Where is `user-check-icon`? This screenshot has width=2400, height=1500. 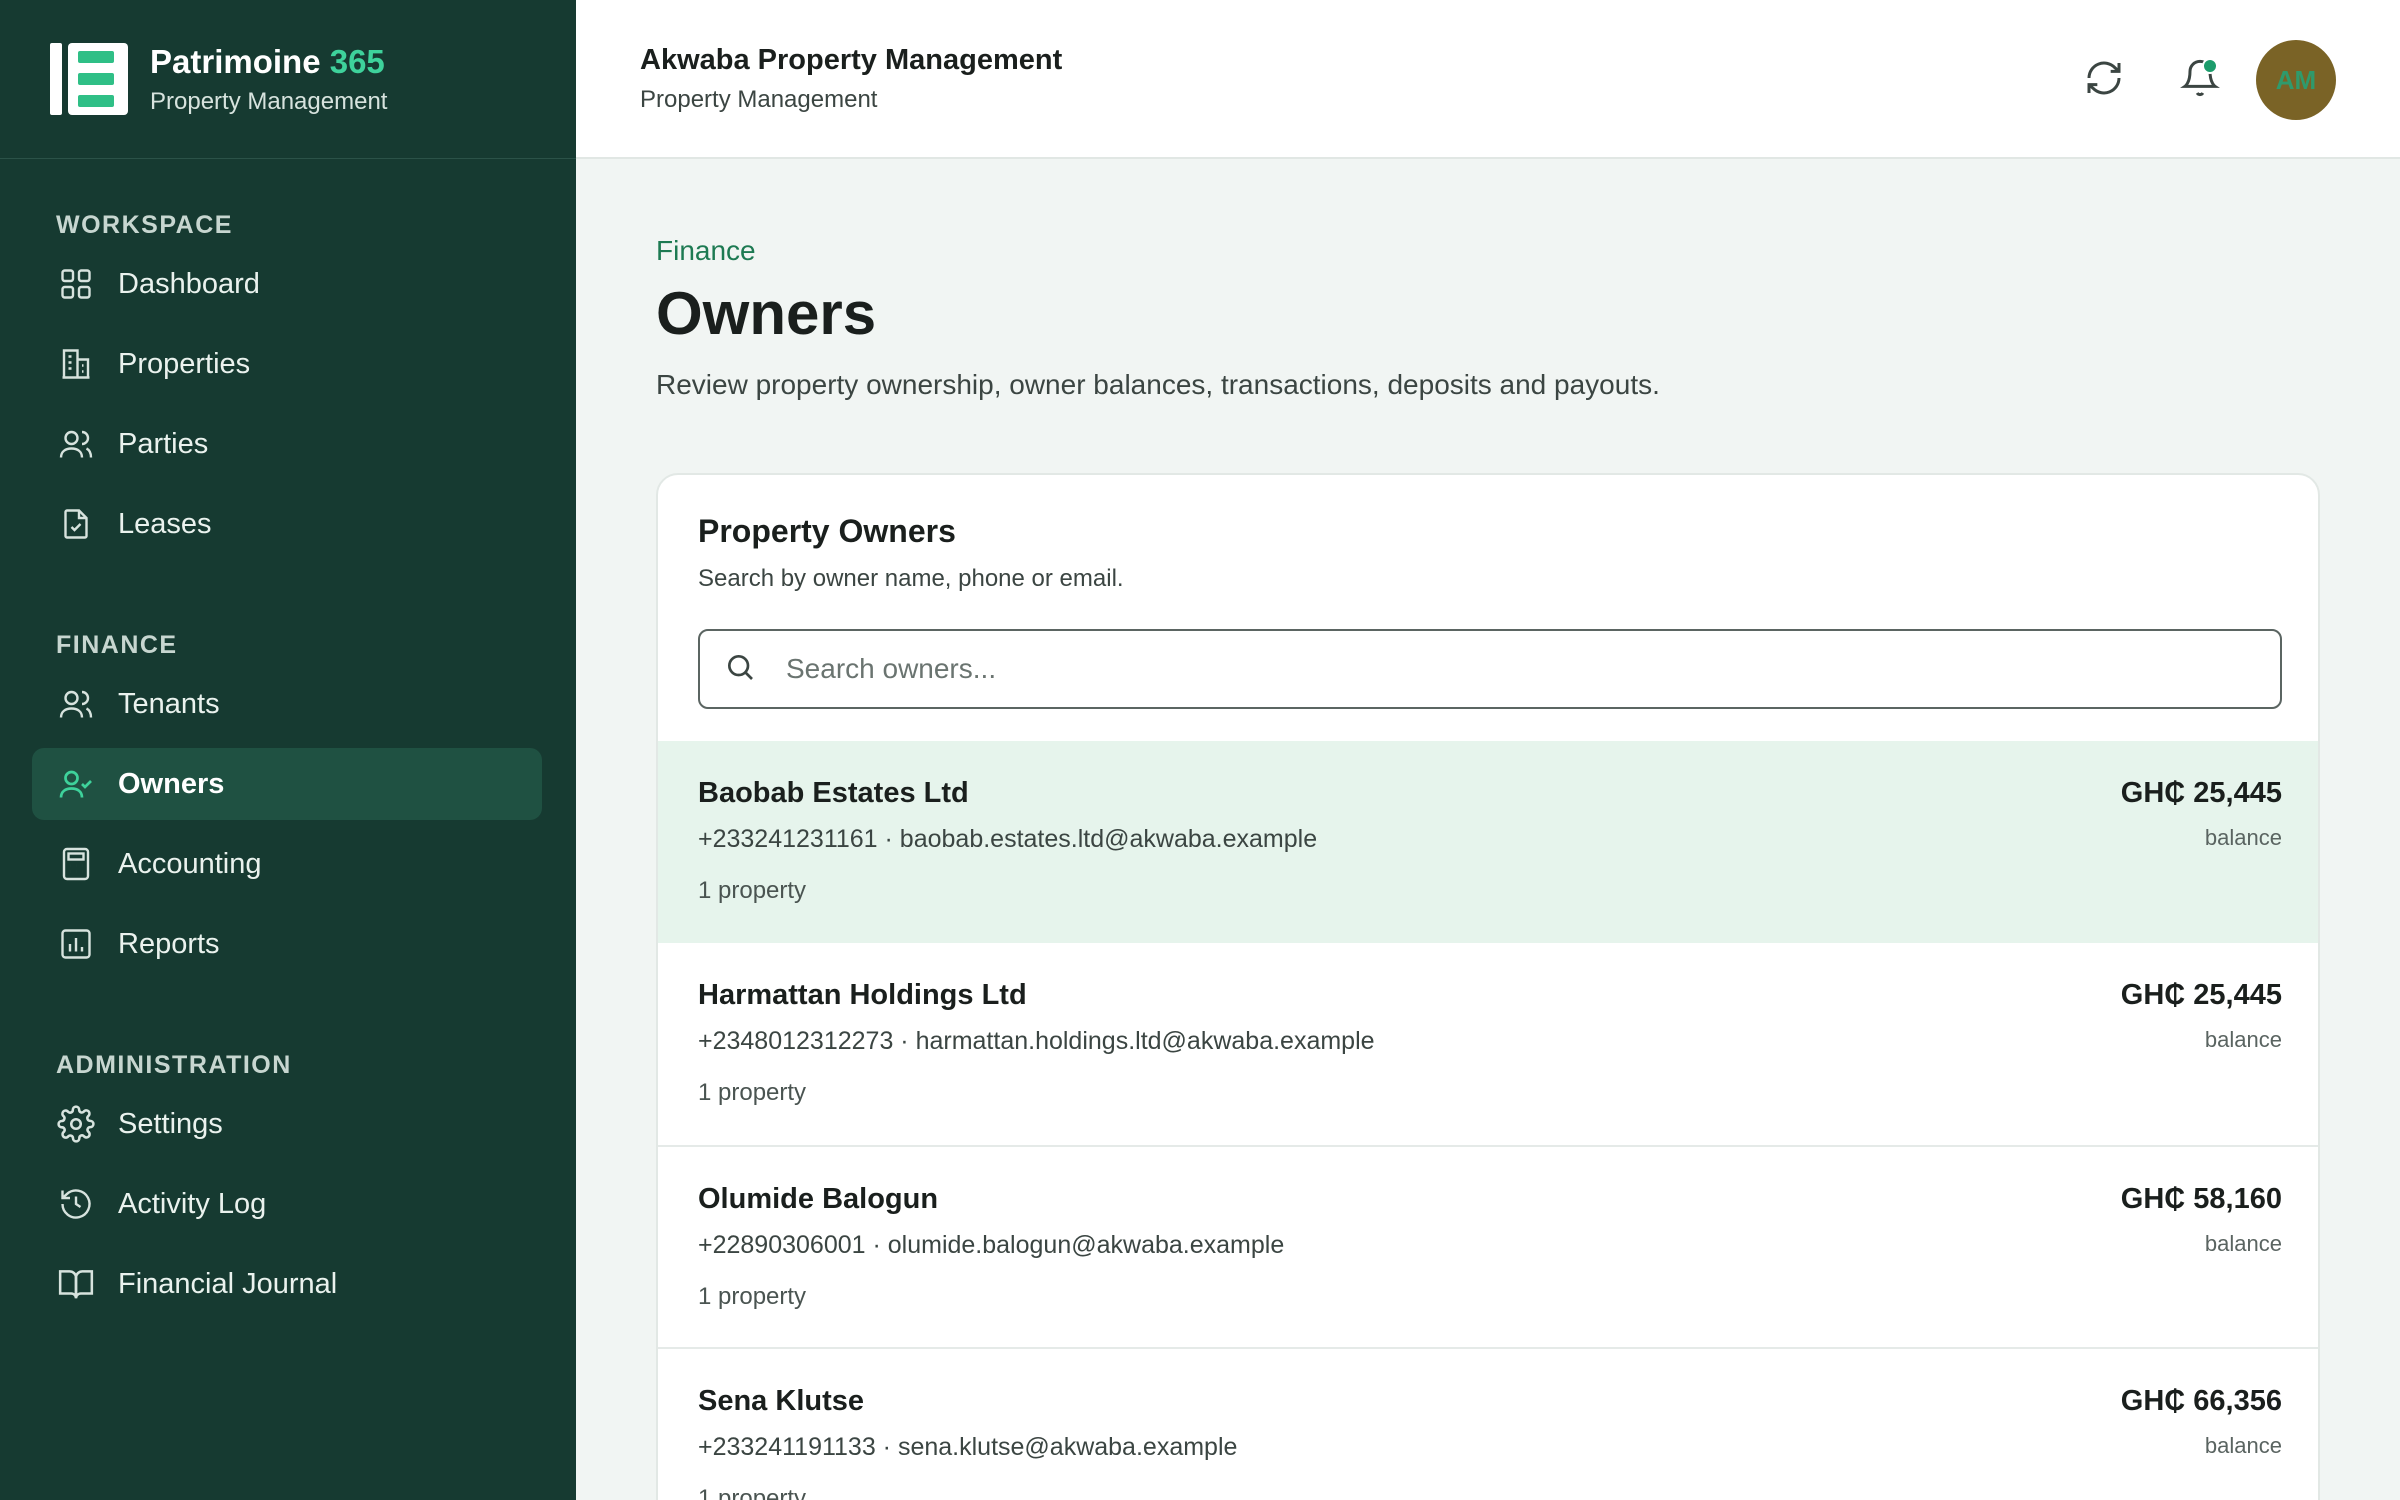 user-check-icon is located at coordinates (76, 784).